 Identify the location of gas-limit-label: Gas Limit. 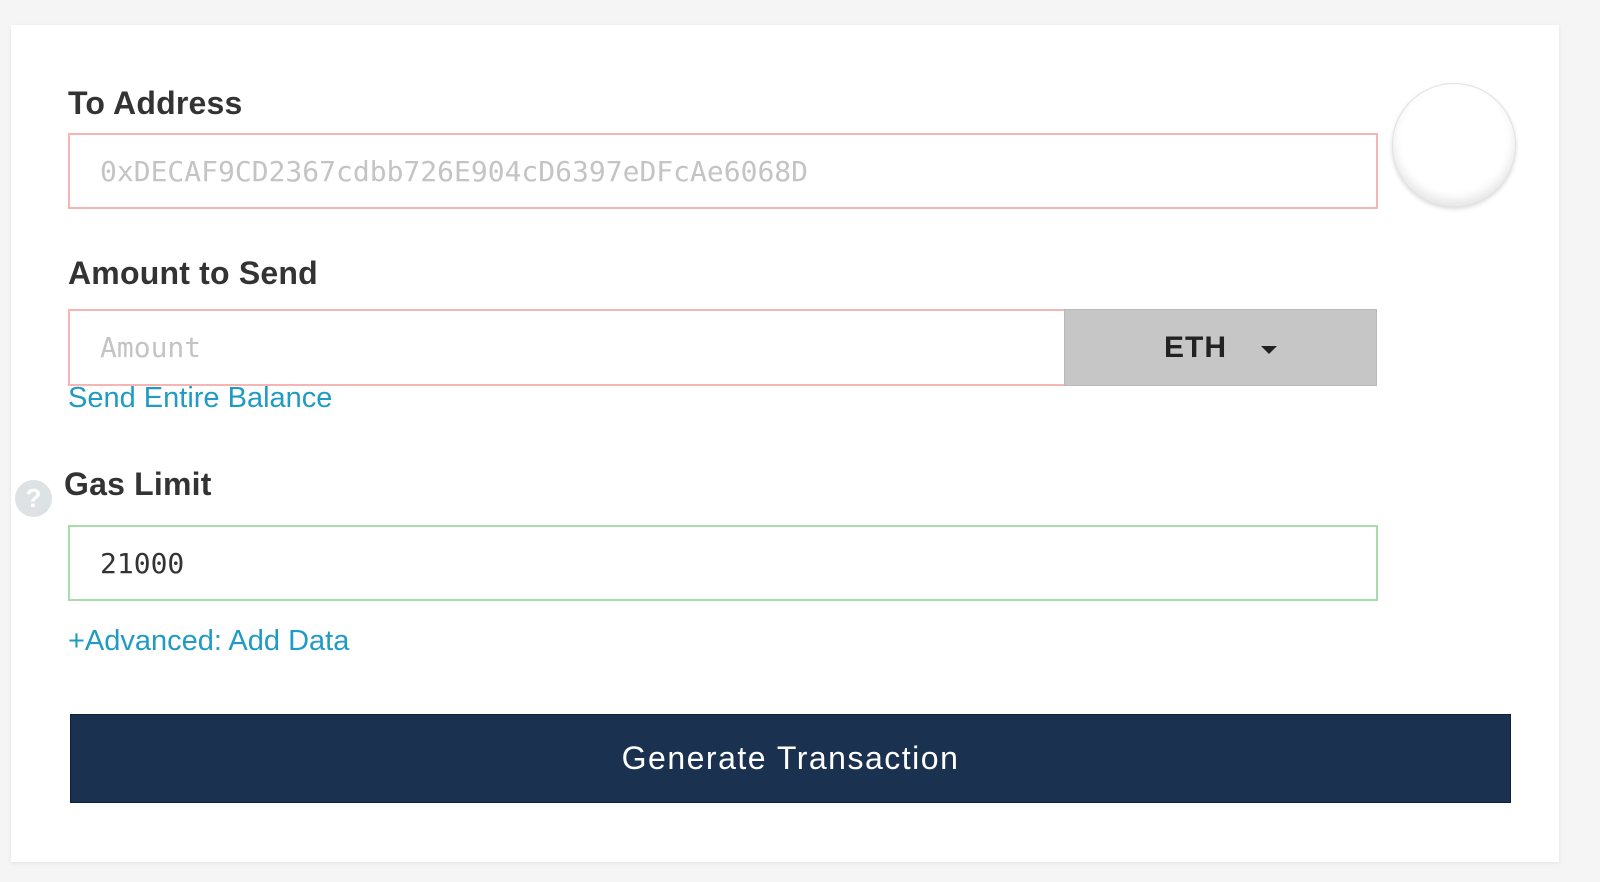
(138, 484).